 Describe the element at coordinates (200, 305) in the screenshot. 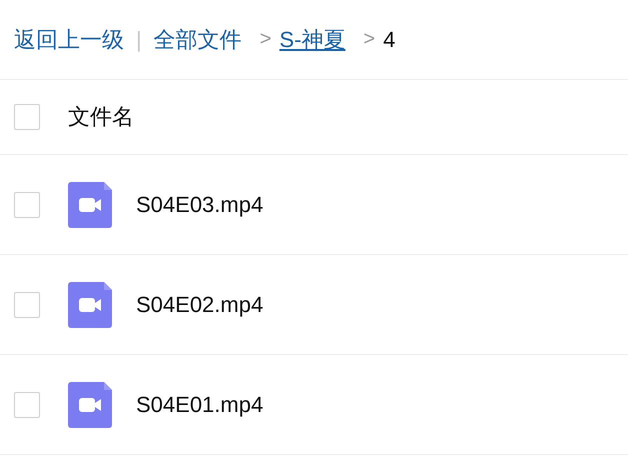

I see `file-name: S04E02.mp4` at that location.